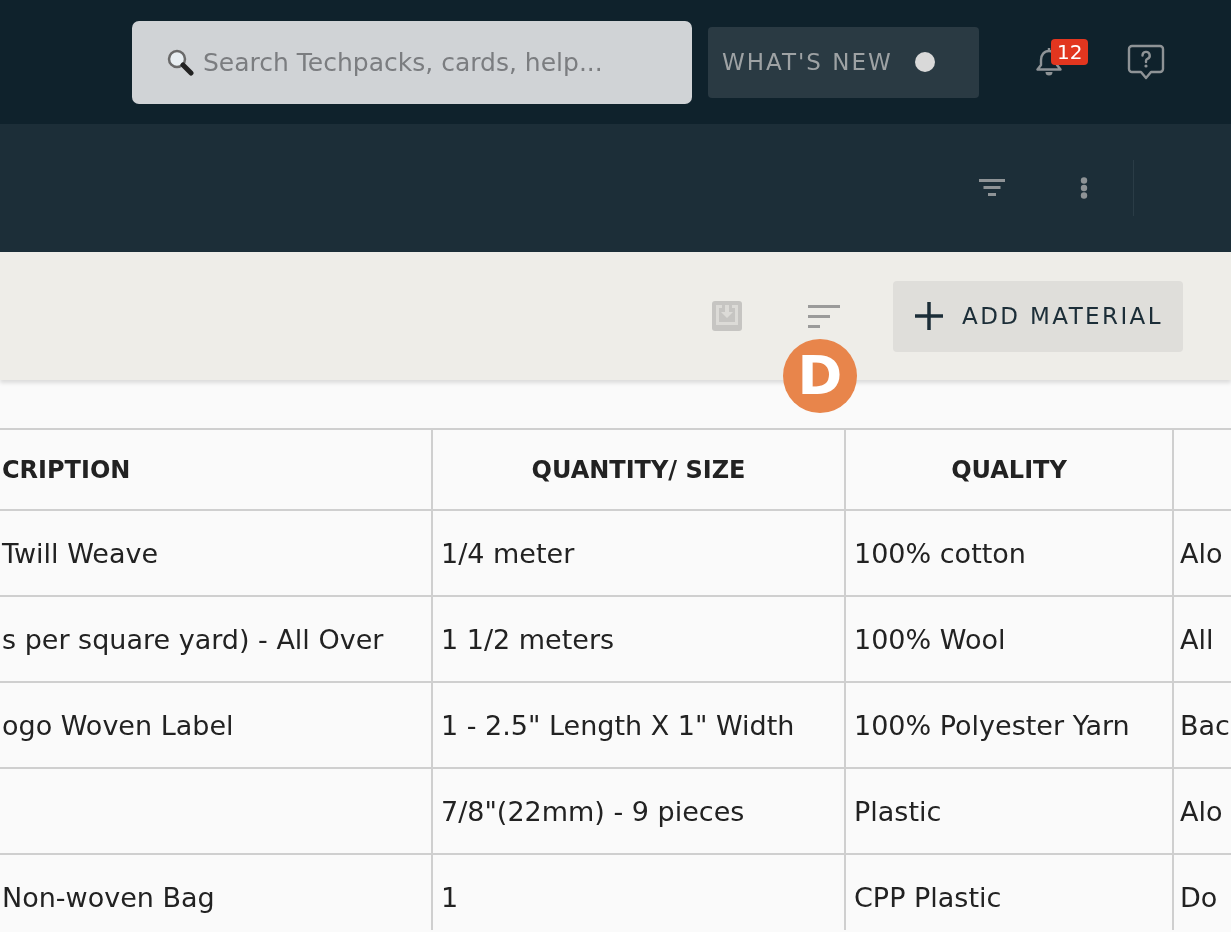 The width and height of the screenshot is (1231, 932). What do you see at coordinates (1009, 811) in the screenshot?
I see `table-cell: Plastic` at bounding box center [1009, 811].